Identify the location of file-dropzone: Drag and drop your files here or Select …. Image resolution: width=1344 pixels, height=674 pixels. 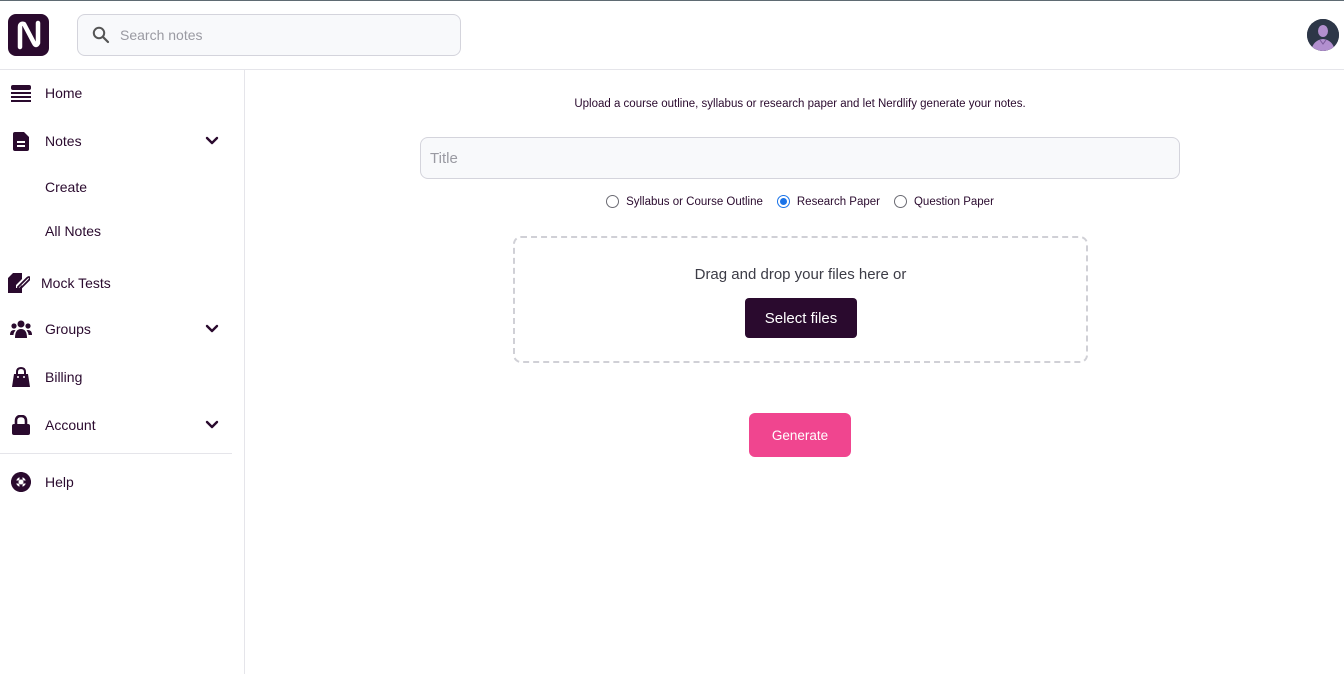
(800, 299).